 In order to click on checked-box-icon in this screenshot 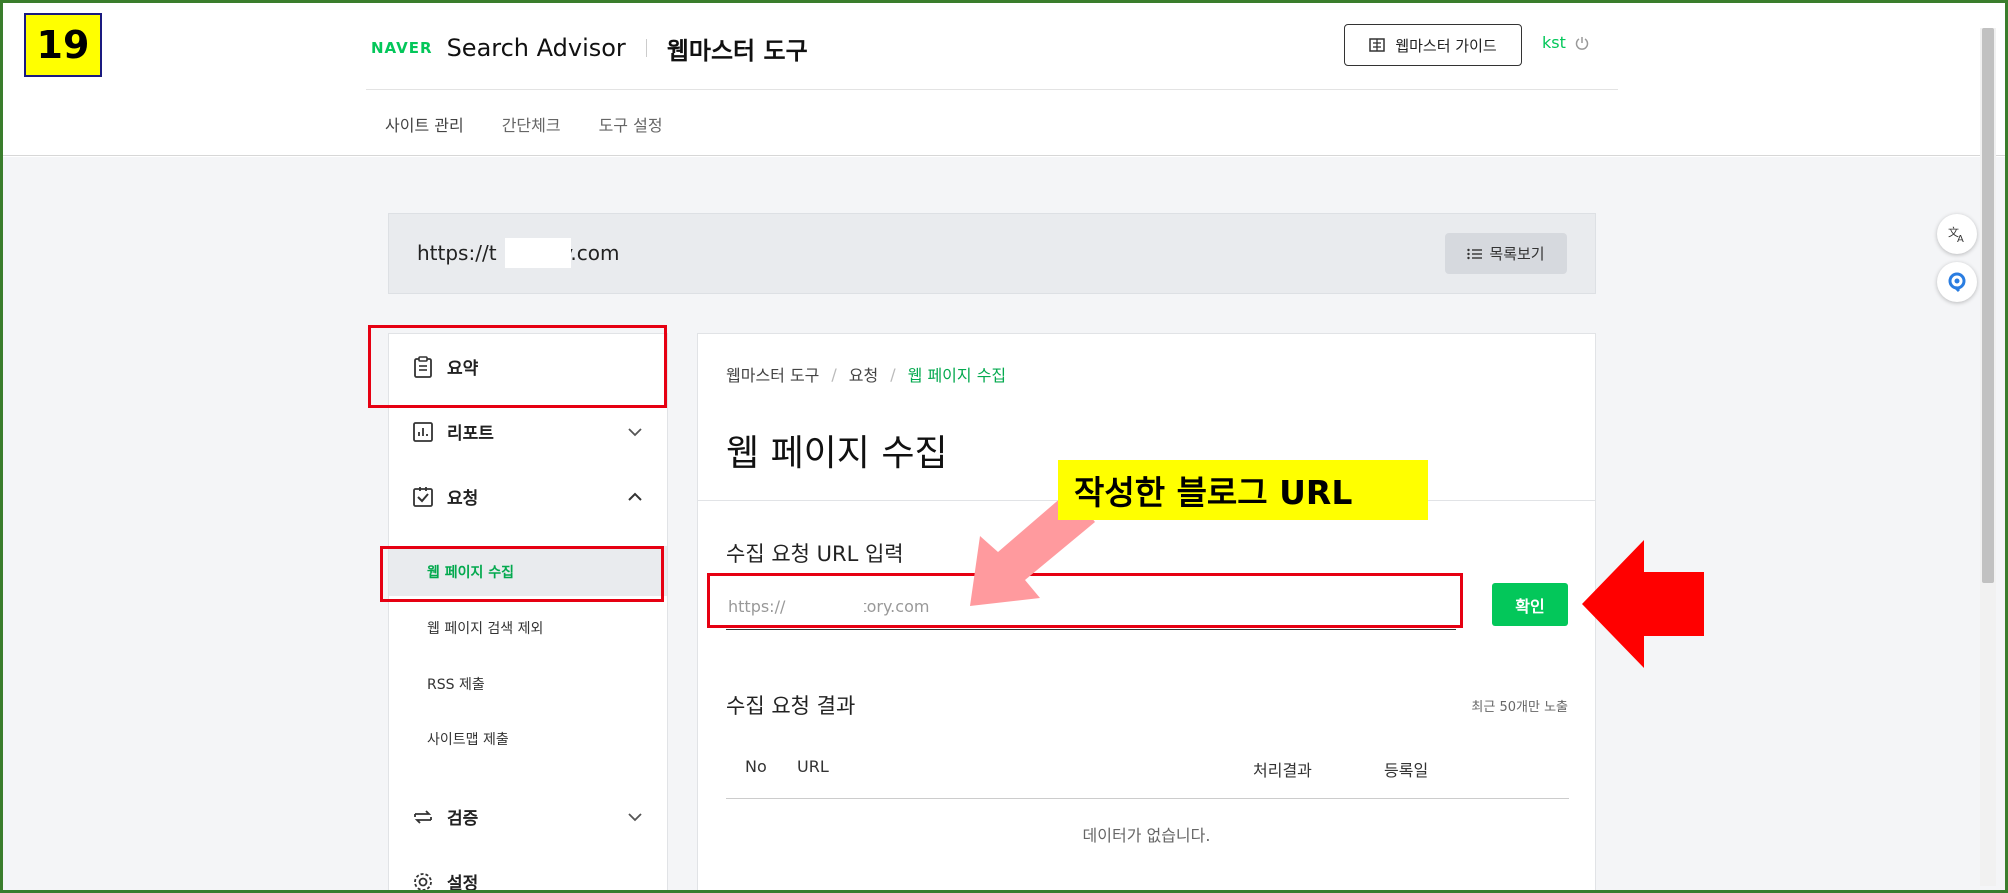, I will do `click(423, 496)`.